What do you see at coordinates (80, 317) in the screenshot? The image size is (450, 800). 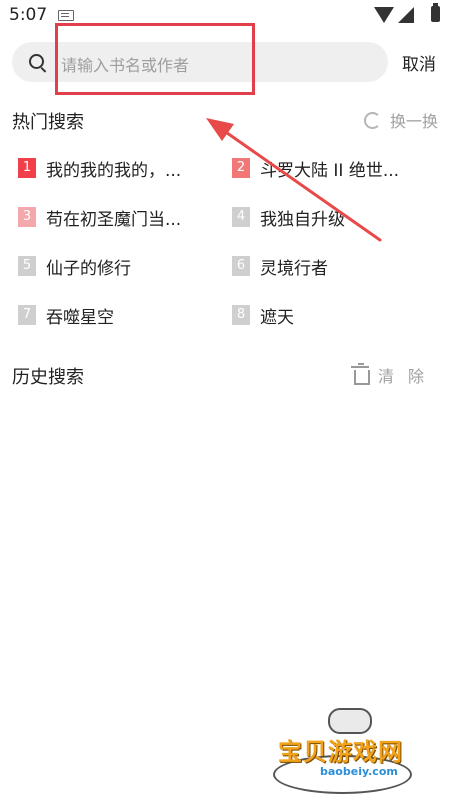 I see `hot-search-item-title: 吞噬星空` at bounding box center [80, 317].